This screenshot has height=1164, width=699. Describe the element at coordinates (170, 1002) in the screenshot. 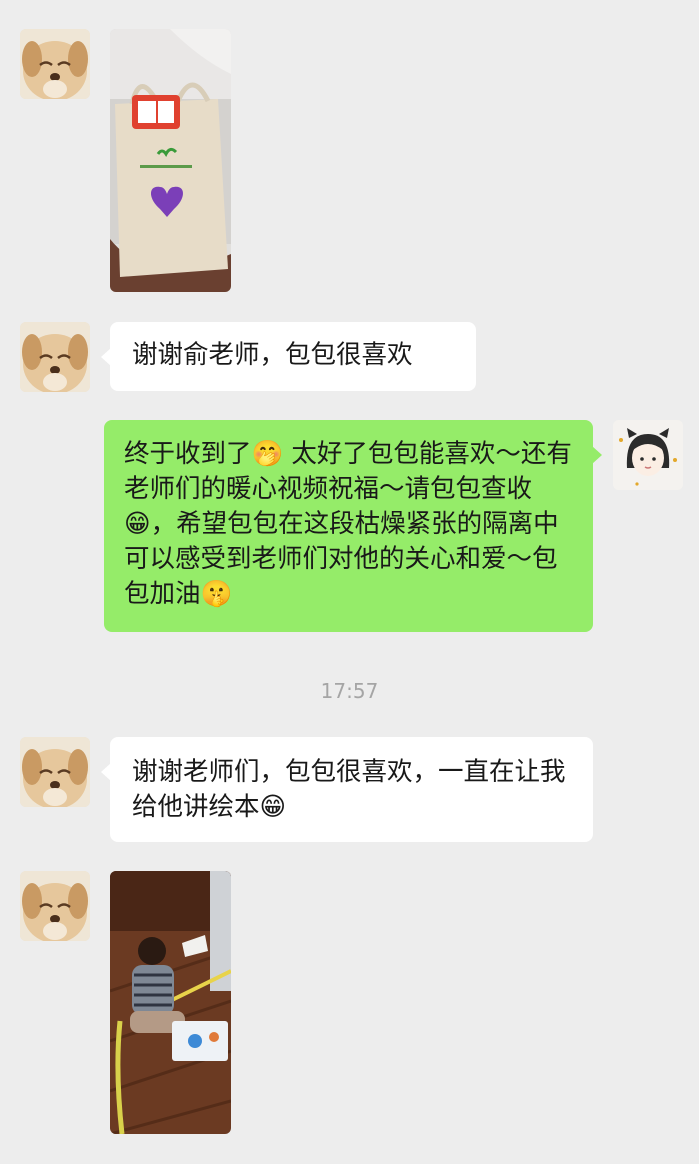

I see `shared-photo-child-reading` at that location.